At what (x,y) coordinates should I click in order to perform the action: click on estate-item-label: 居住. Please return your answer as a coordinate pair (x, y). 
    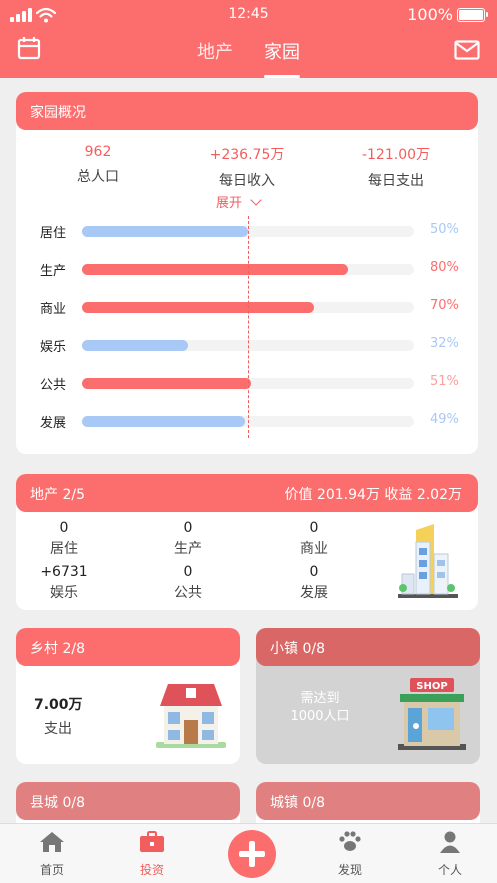
    Looking at the image, I should click on (64, 549).